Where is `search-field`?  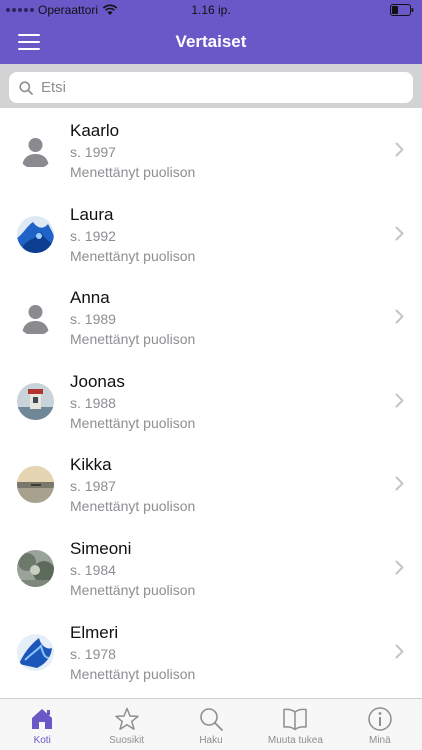
search-field is located at coordinates (211, 87).